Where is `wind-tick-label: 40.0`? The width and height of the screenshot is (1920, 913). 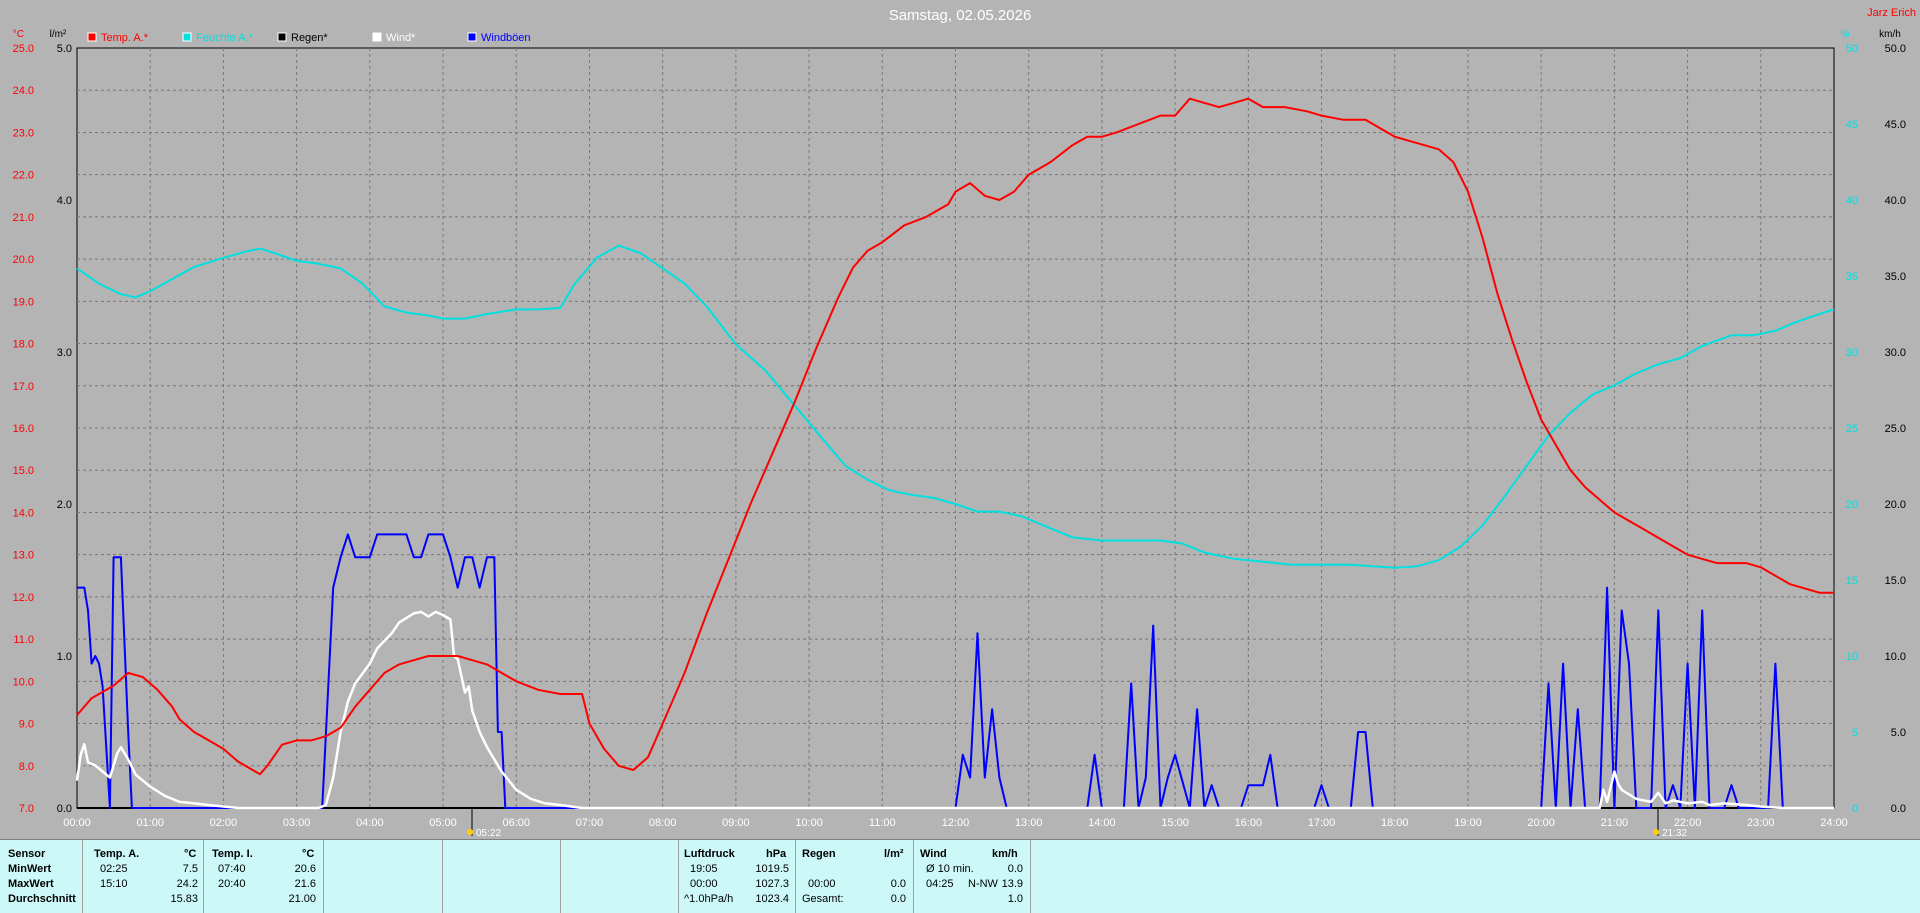 wind-tick-label: 40.0 is located at coordinates (1895, 201).